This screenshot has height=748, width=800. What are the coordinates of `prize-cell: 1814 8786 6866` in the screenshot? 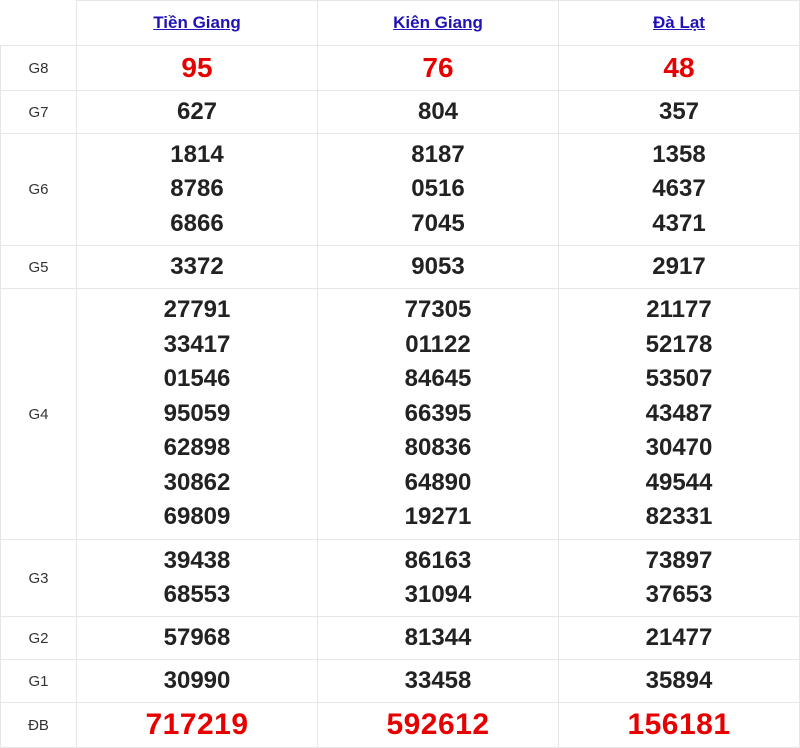 It's located at (197, 189).